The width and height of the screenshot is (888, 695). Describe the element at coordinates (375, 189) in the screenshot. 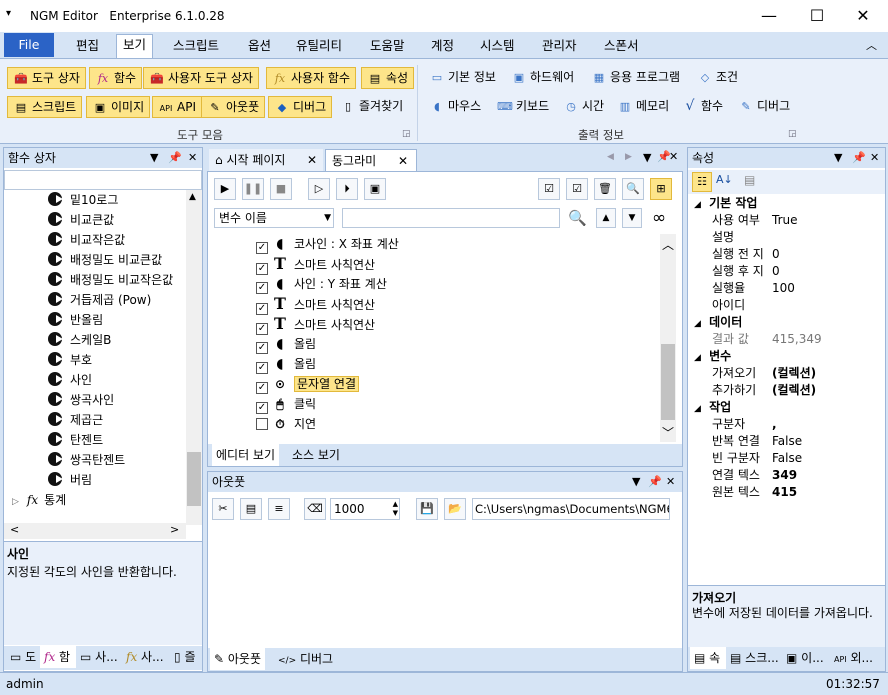

I see `run-selected-button: ▣` at that location.